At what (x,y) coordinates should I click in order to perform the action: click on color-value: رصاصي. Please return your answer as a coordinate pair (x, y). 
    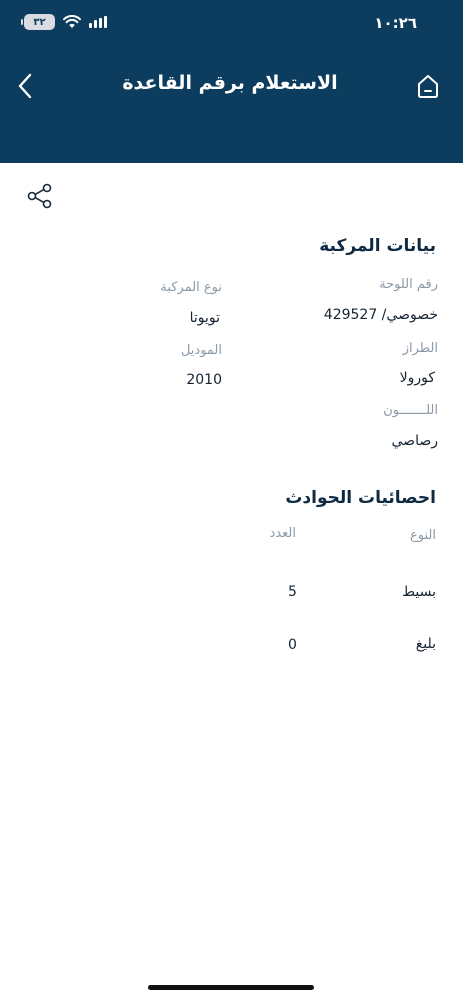
    Looking at the image, I should click on (414, 441).